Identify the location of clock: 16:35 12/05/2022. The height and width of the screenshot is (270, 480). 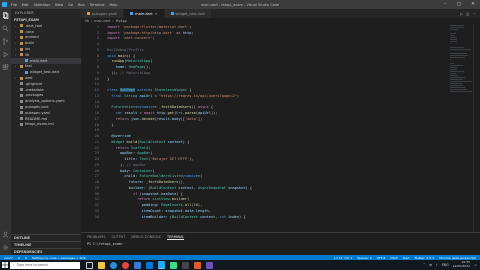
(461, 264).